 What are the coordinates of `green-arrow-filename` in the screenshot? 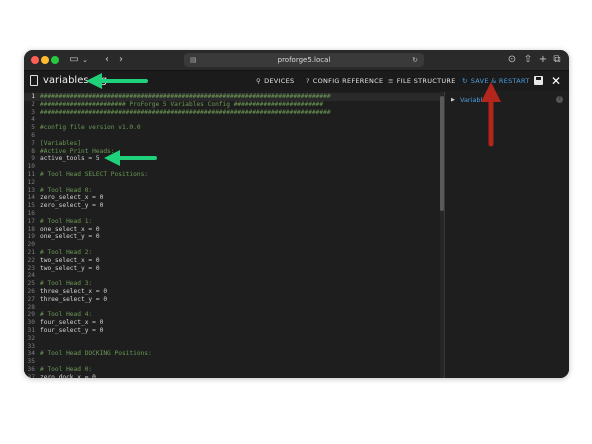 It's located at (117, 81).